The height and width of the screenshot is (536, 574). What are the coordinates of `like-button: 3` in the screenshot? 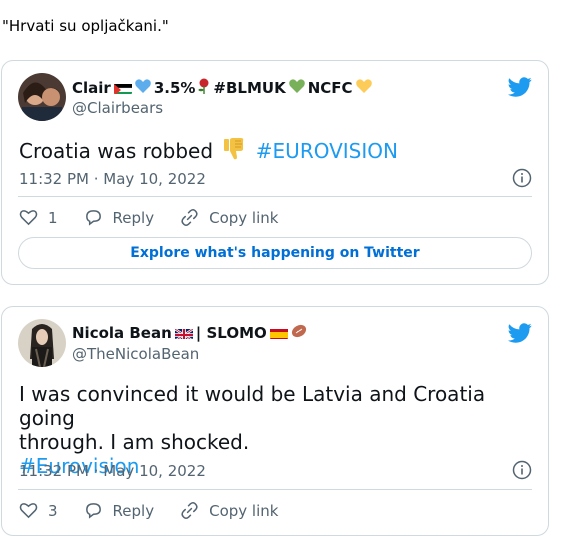 It's located at (38, 510).